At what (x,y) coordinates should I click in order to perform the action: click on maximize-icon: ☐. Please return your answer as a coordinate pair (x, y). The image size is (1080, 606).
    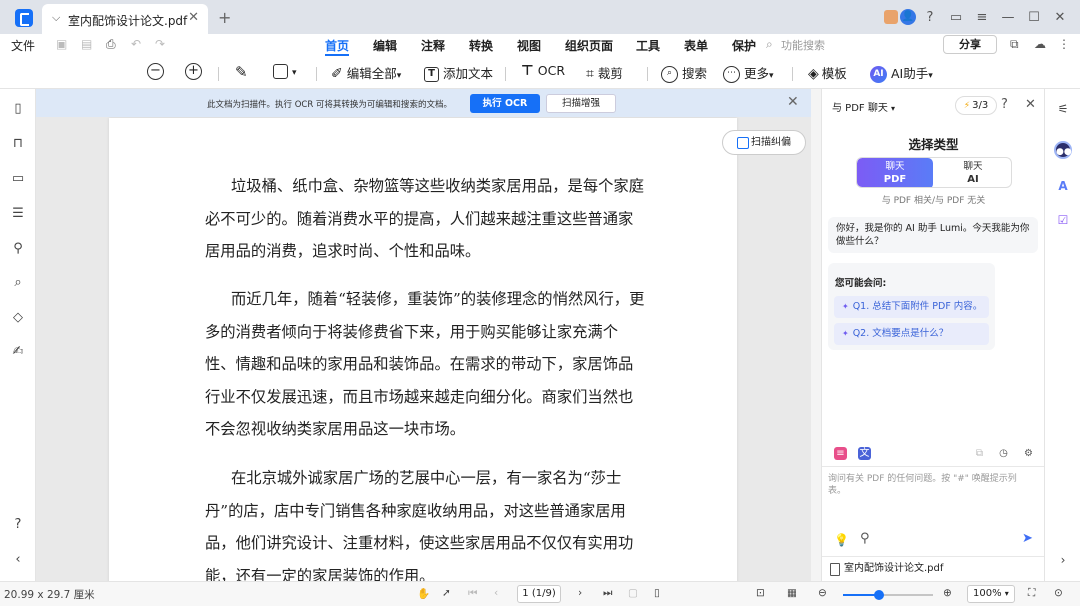
    Looking at the image, I should click on (1034, 17).